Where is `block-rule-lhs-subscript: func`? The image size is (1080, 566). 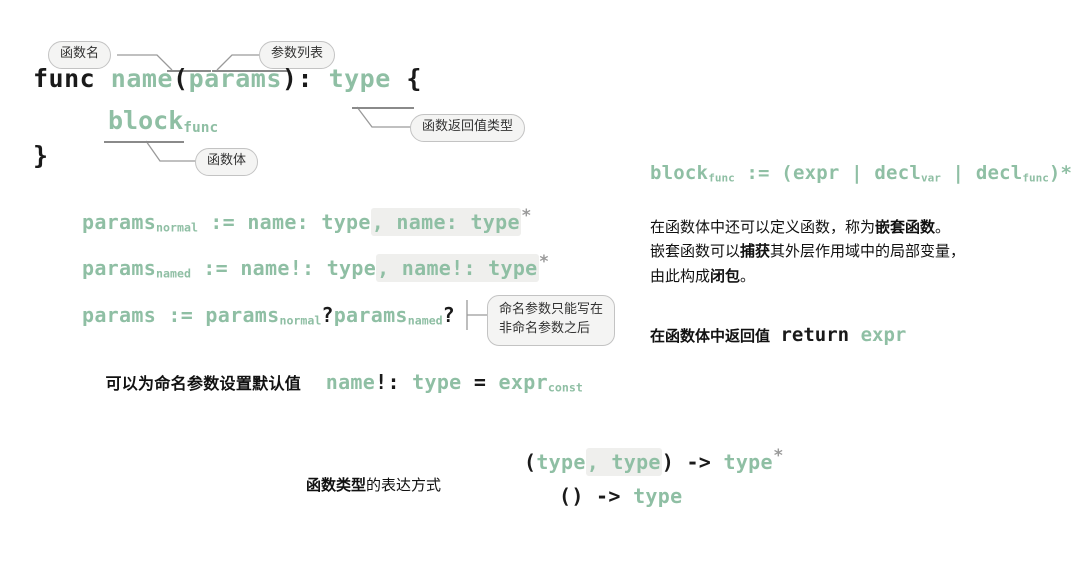 block-rule-lhs-subscript: func is located at coordinates (721, 178).